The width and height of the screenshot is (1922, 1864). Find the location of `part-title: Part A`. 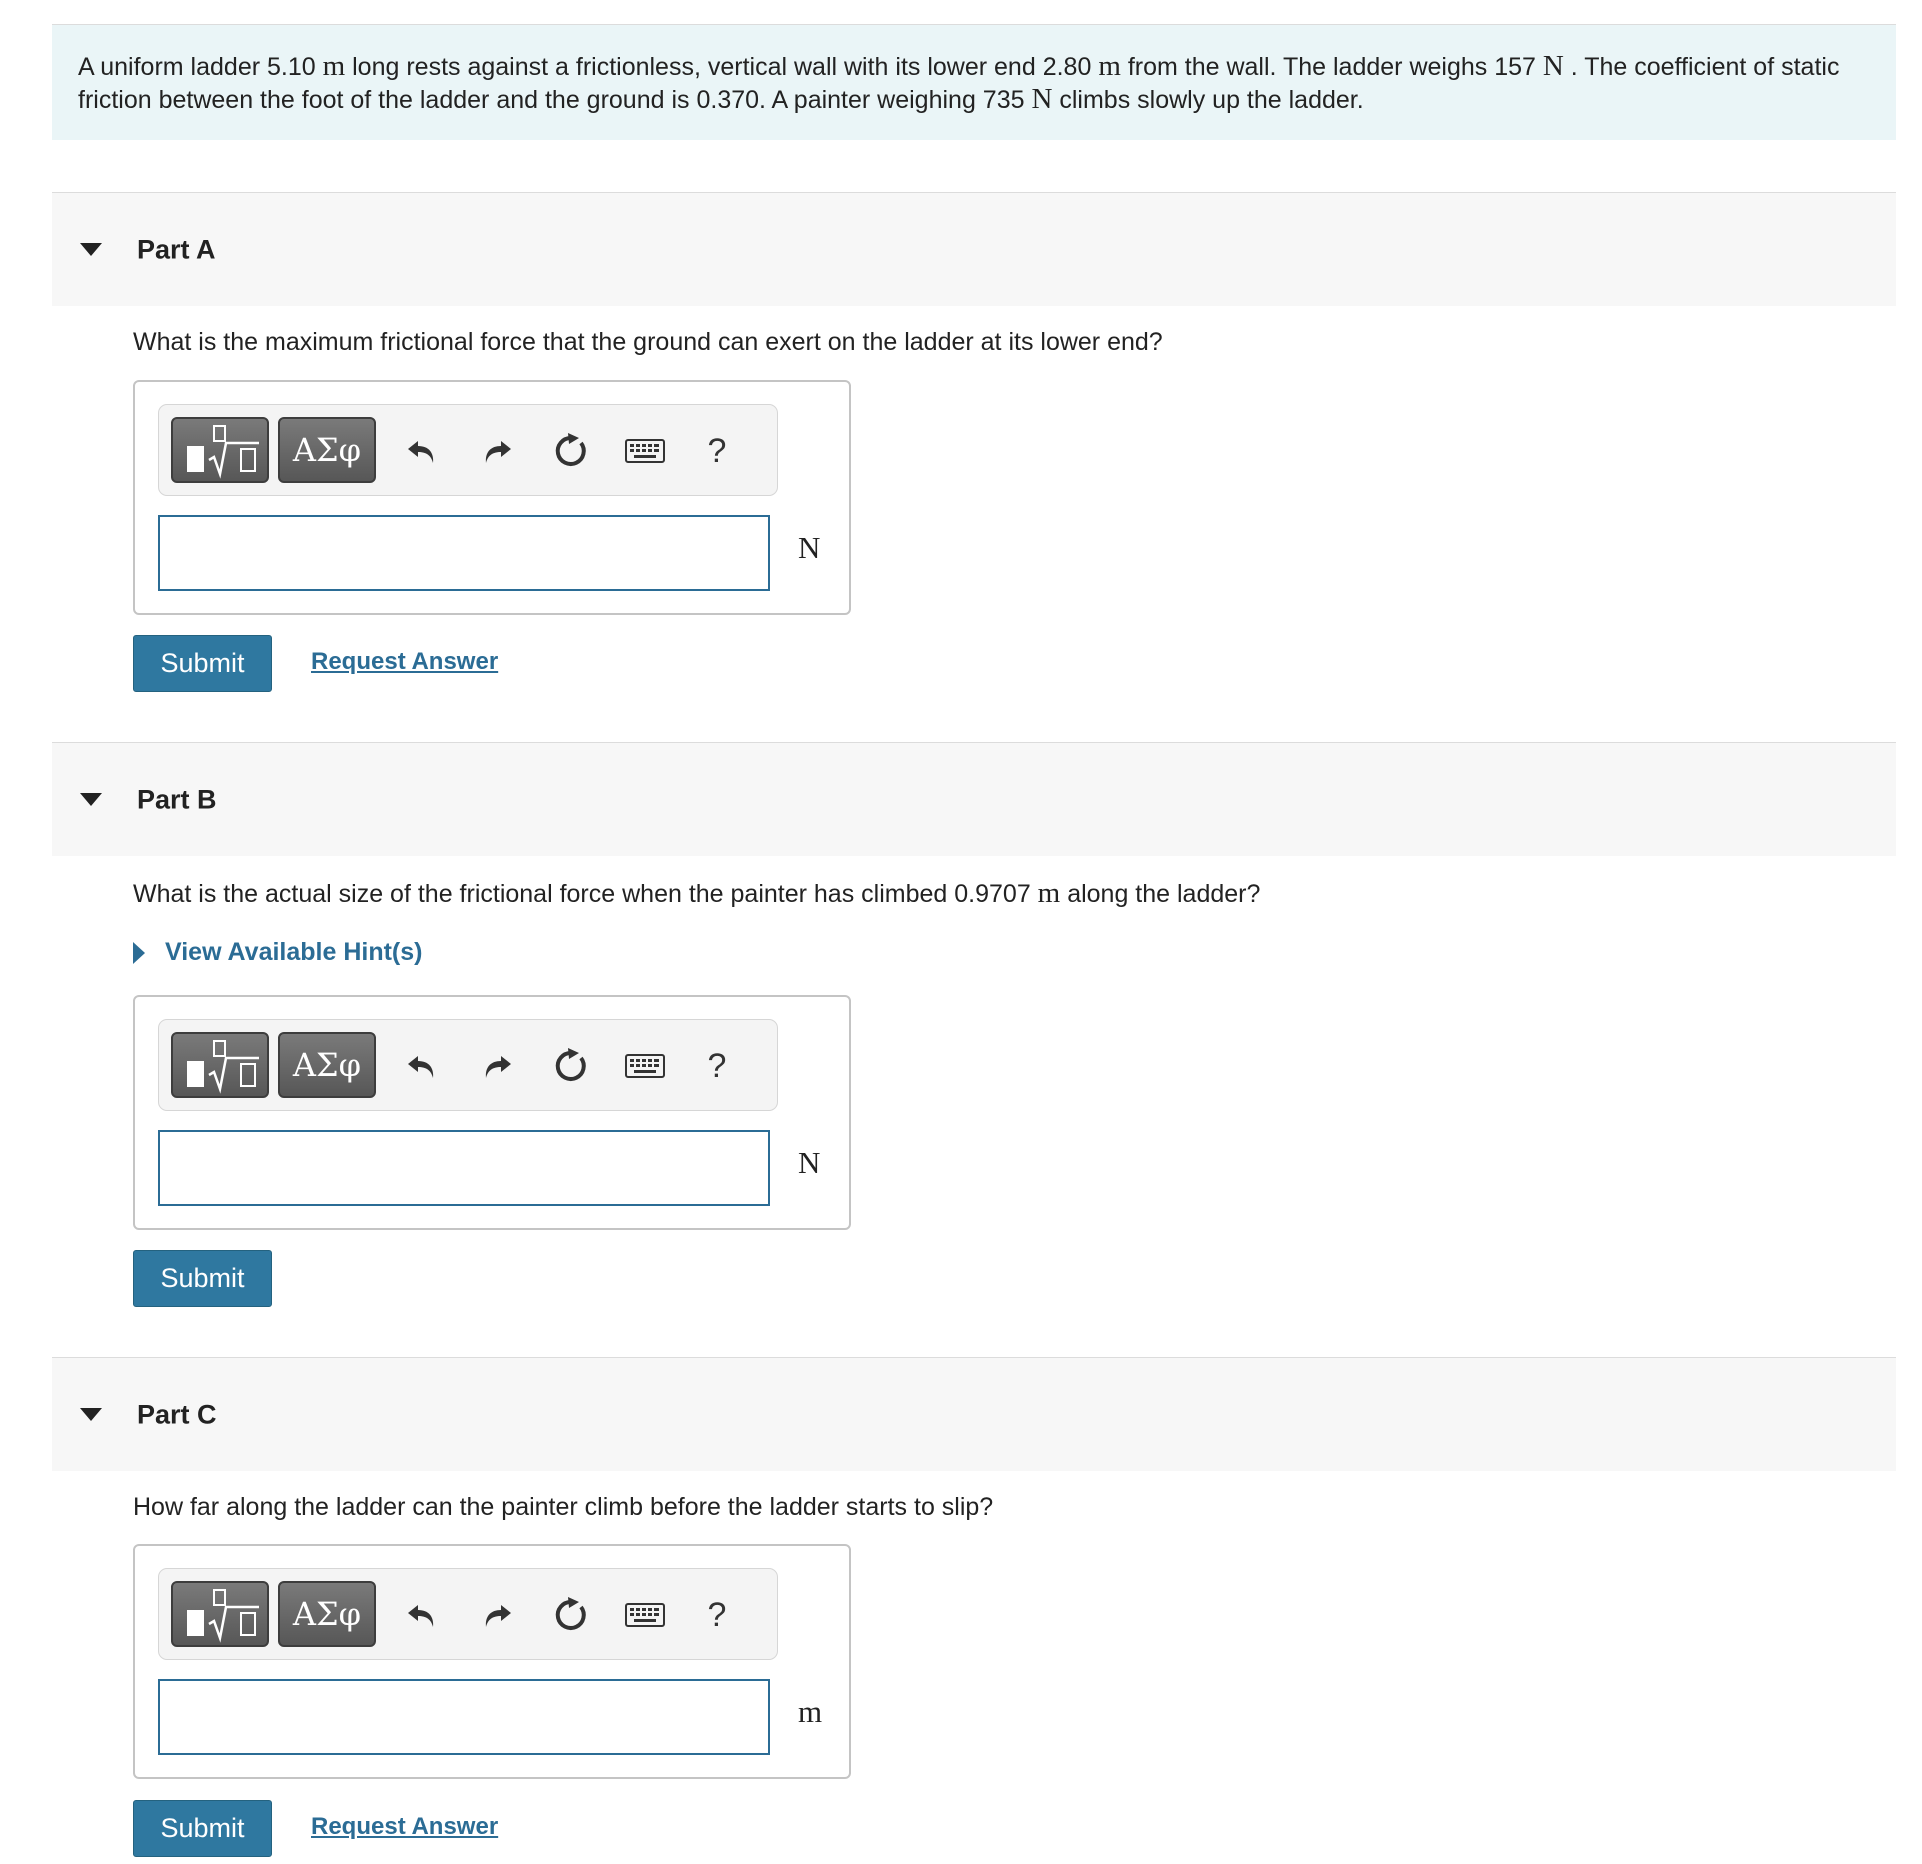

part-title: Part A is located at coordinates (176, 249).